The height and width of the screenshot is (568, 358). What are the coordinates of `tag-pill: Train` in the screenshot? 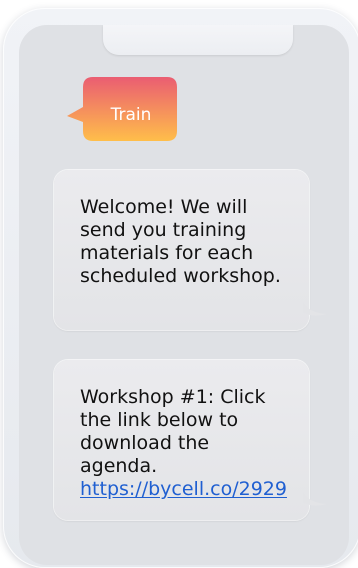 It's located at (122, 109).